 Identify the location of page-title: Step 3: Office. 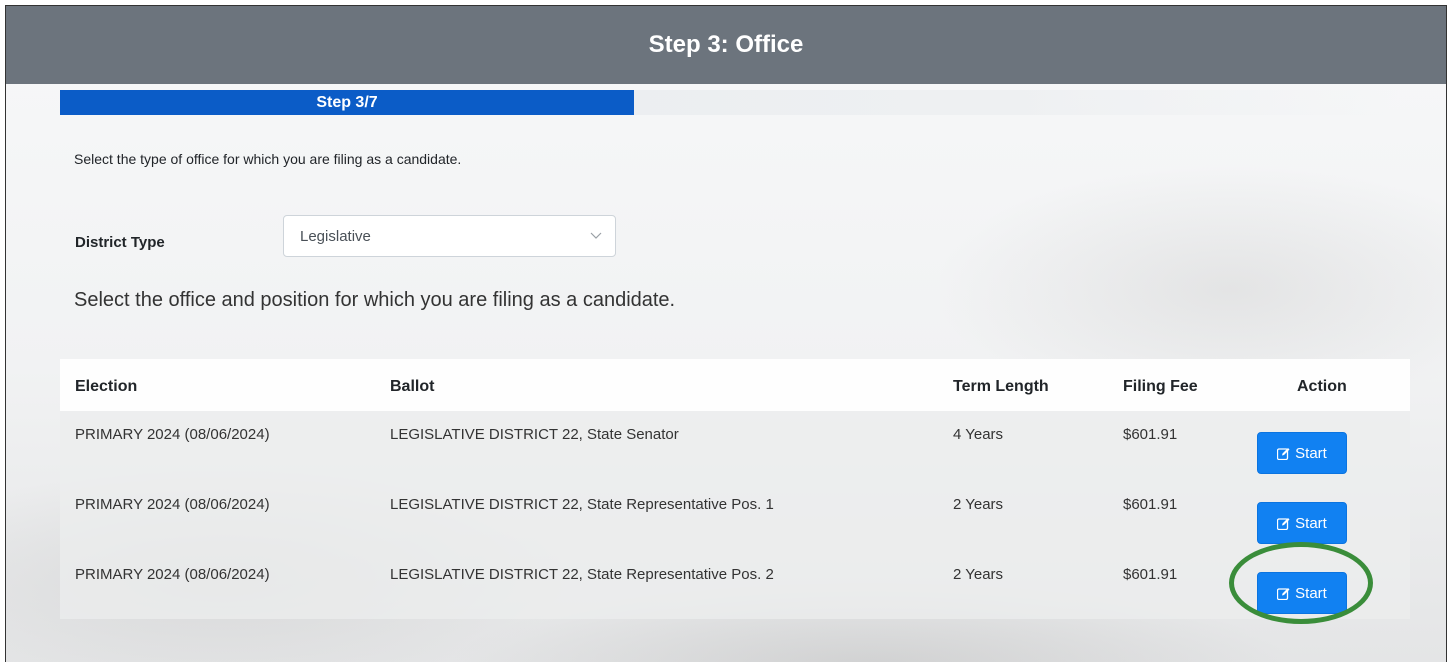
(726, 44).